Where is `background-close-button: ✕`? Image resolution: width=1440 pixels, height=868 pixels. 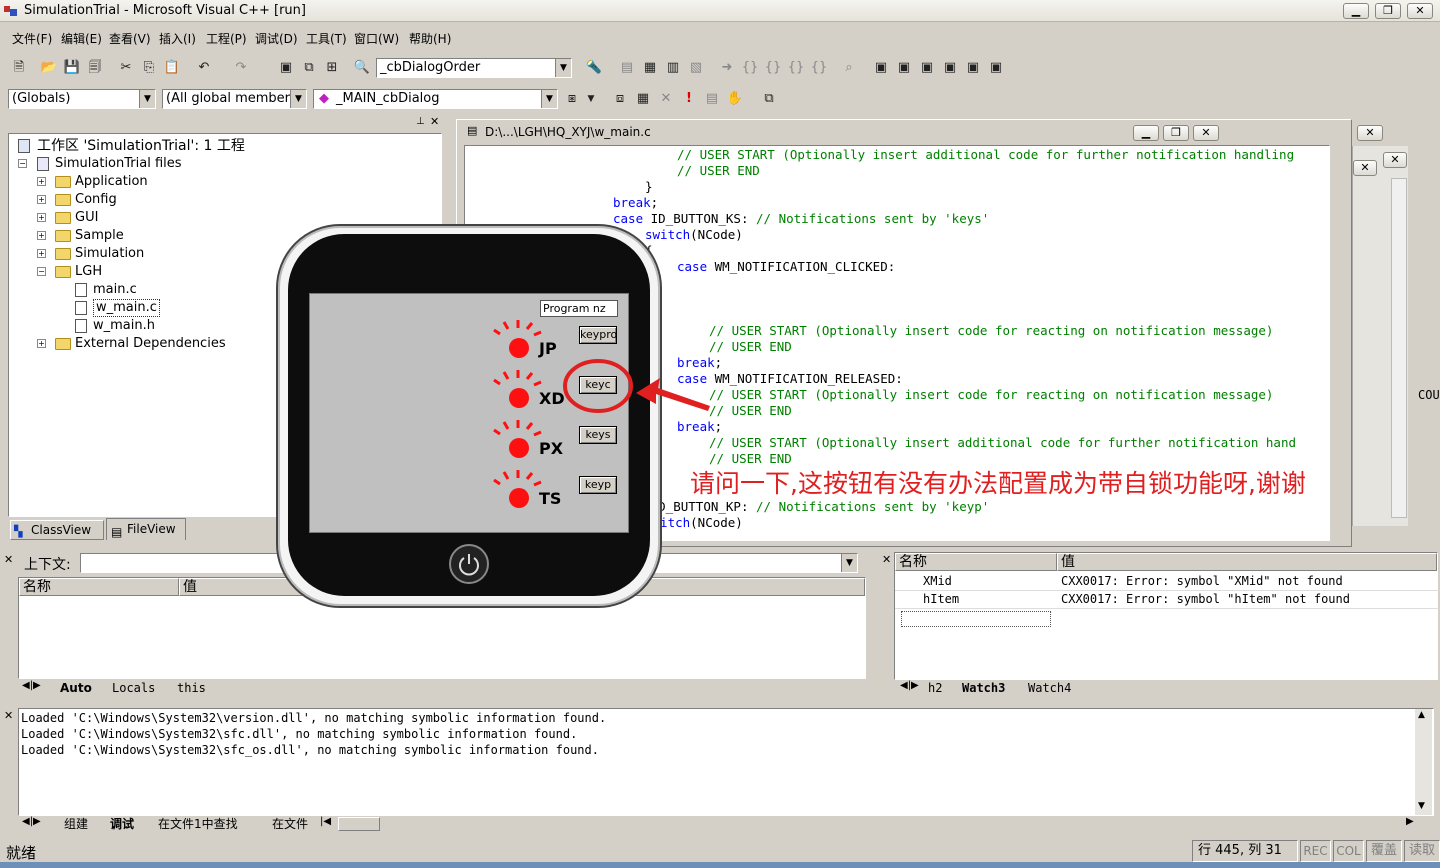 background-close-button: ✕ is located at coordinates (1395, 160).